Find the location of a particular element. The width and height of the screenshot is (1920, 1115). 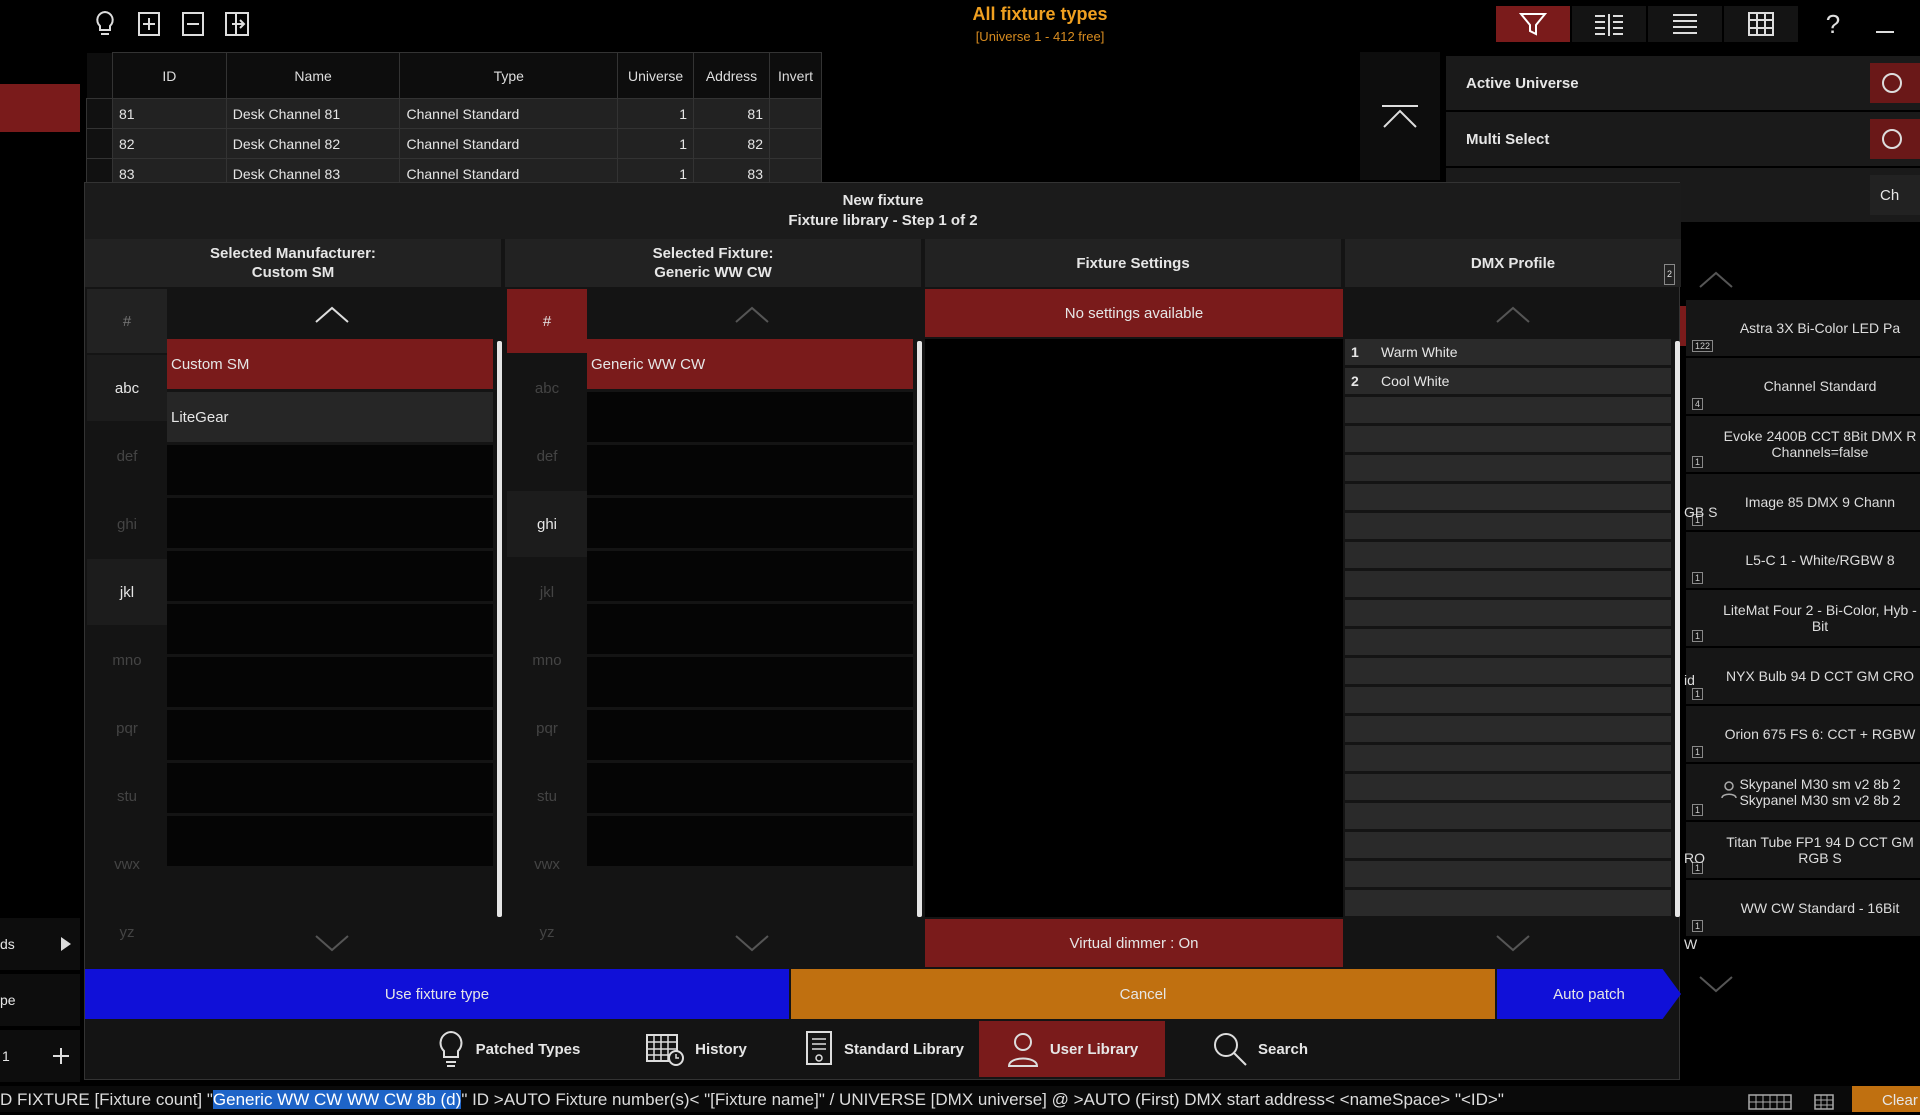

right-list-up-arrow is located at coordinates (1716, 280).